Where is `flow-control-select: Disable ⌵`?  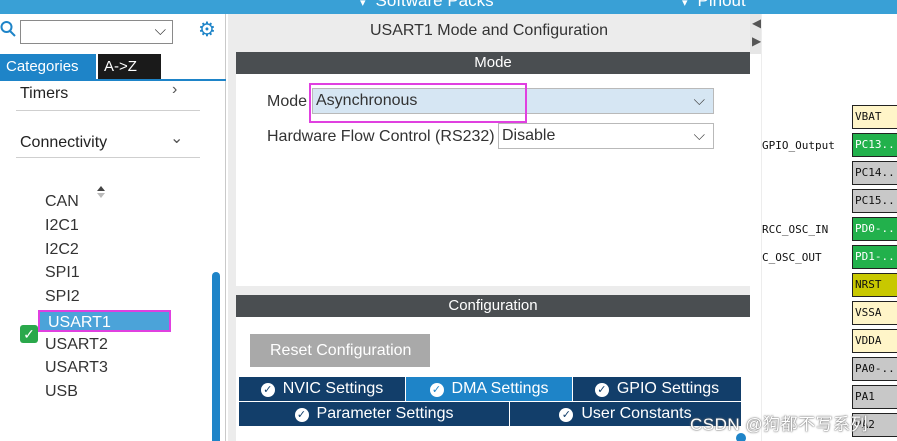 flow-control-select: Disable ⌵ is located at coordinates (606, 136).